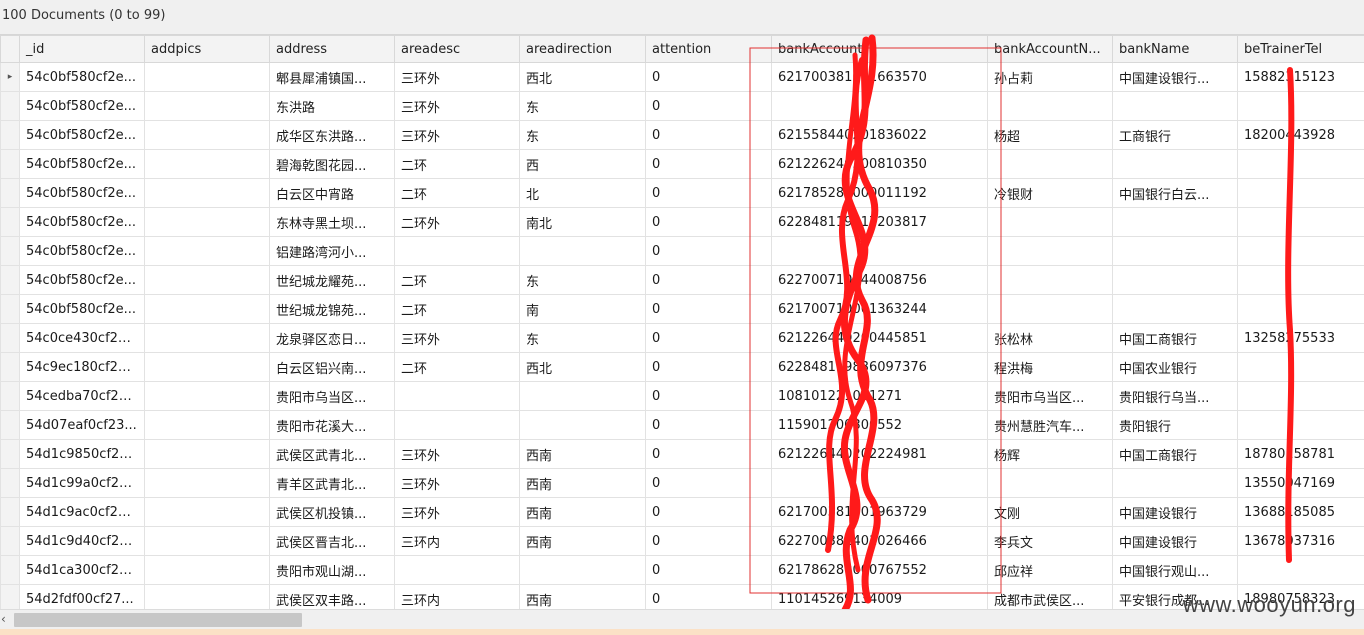 This screenshot has width=1364, height=635. I want to click on table-cell: 工商银行, so click(1175, 135).